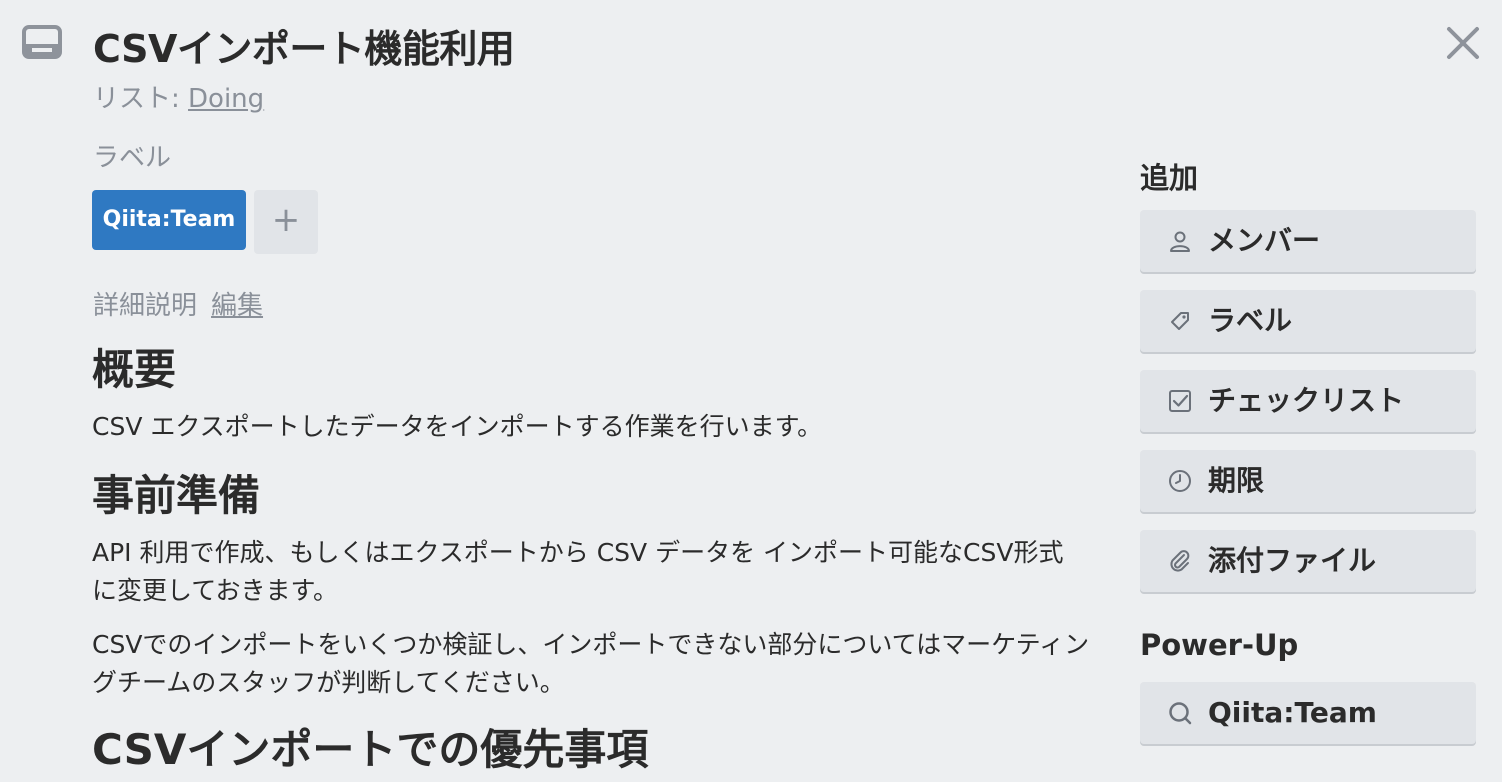 The image size is (1502, 782). Describe the element at coordinates (1169, 178) in the screenshot. I see `add-heading: 追加` at that location.